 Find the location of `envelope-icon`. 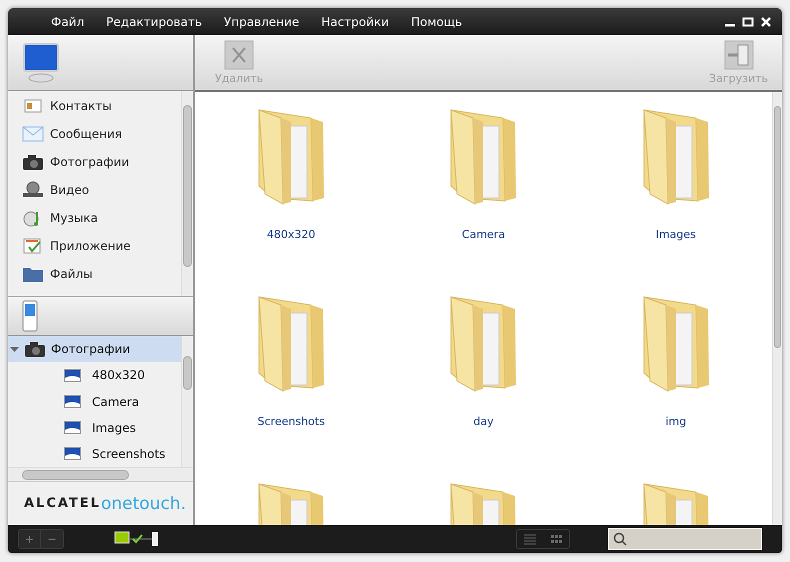

envelope-icon is located at coordinates (33, 134).